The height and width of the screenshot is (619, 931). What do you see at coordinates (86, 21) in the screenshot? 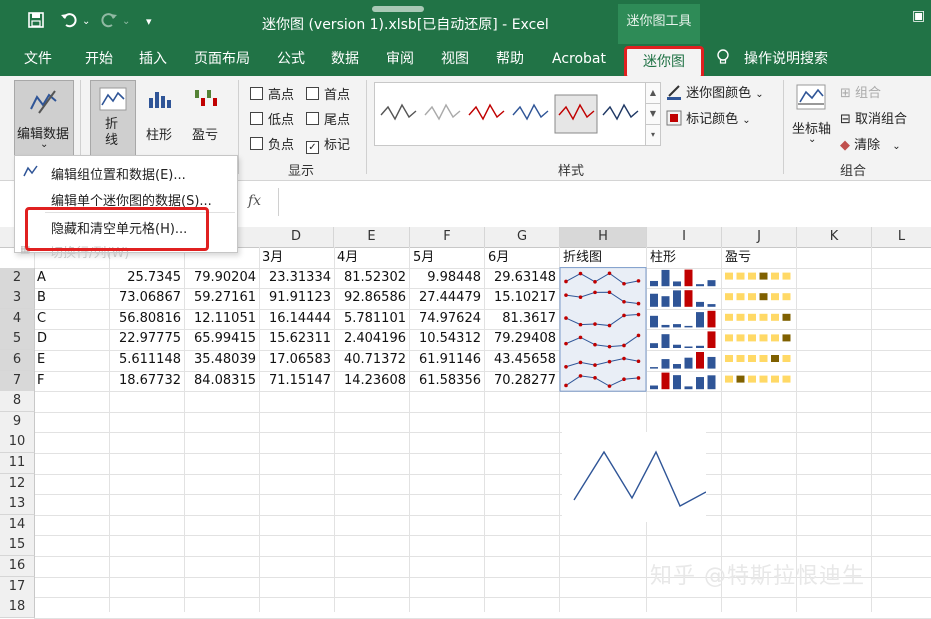
I see `undo-dropdown-icon: ⌄` at bounding box center [86, 21].